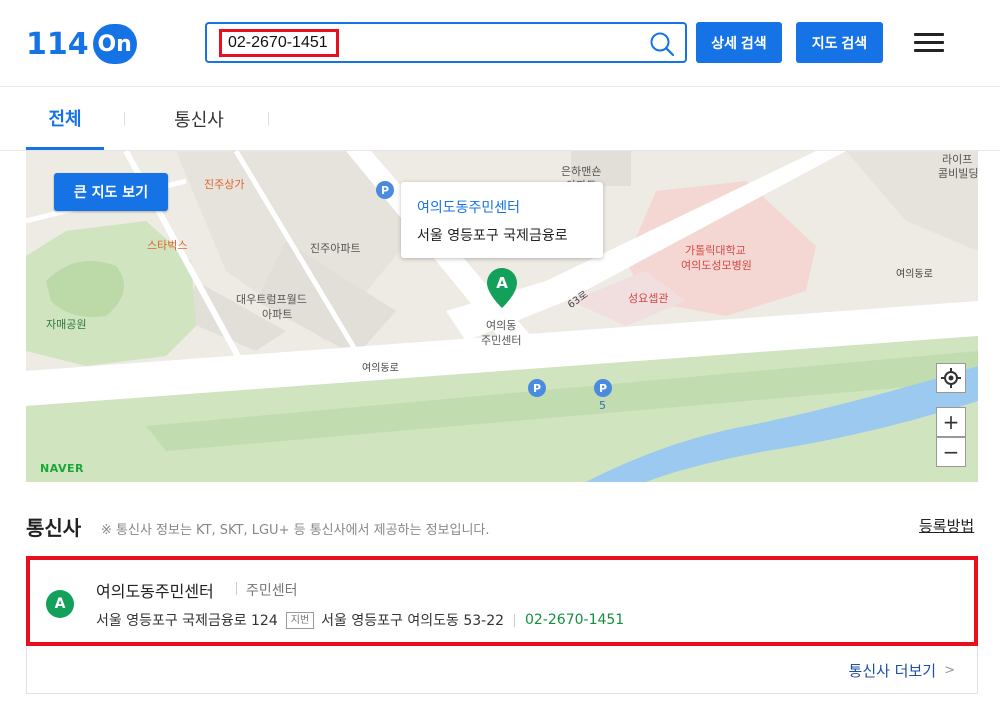 The width and height of the screenshot is (1000, 714). Describe the element at coordinates (892, 671) in the screenshot. I see `more-label: 통신사 더보기` at that location.